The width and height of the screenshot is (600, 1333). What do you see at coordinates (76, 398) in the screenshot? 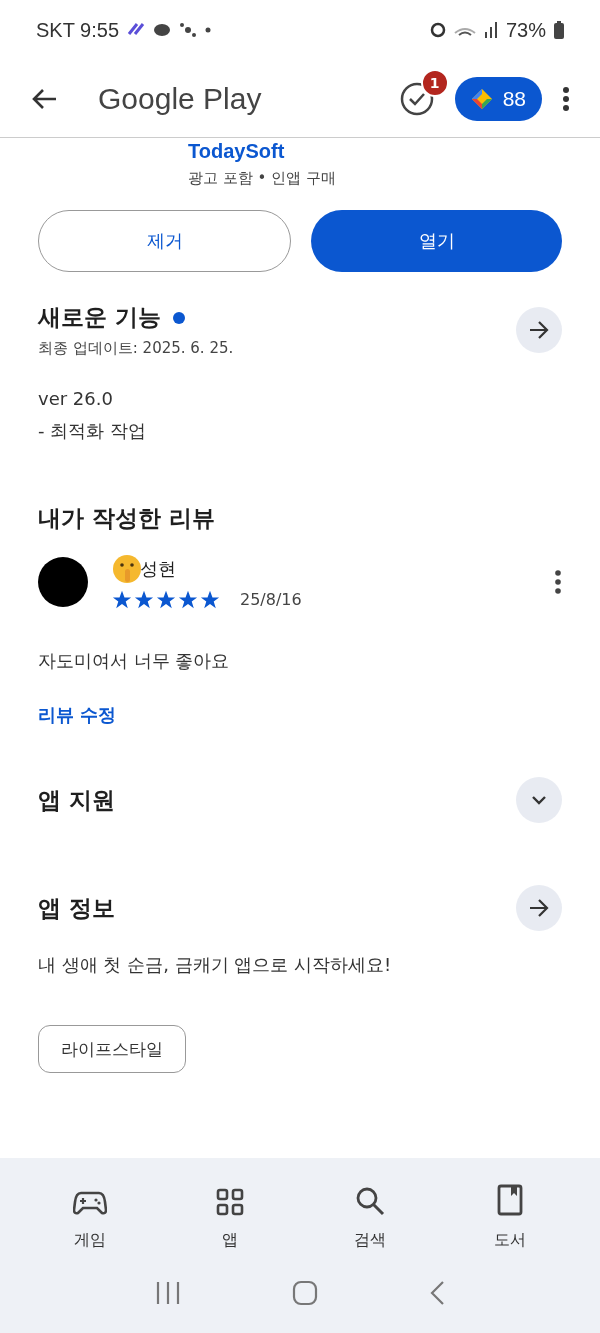
I see `version-text: ver 26.0` at bounding box center [76, 398].